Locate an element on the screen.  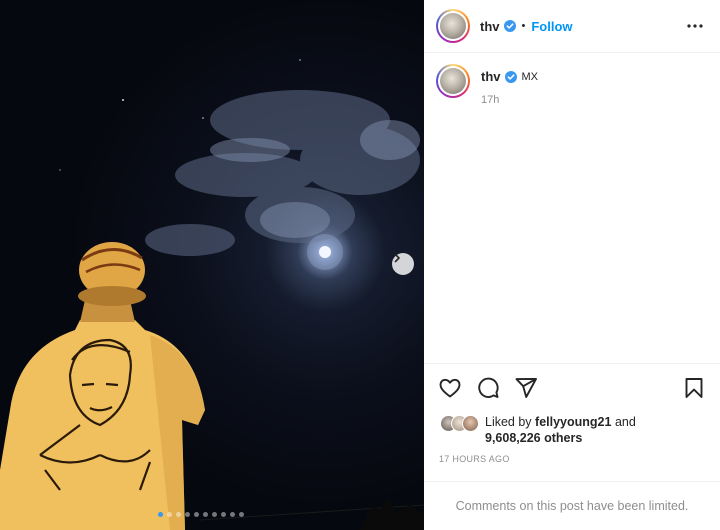
post-caption: thv MX 17h is located at coordinates (572, 85).